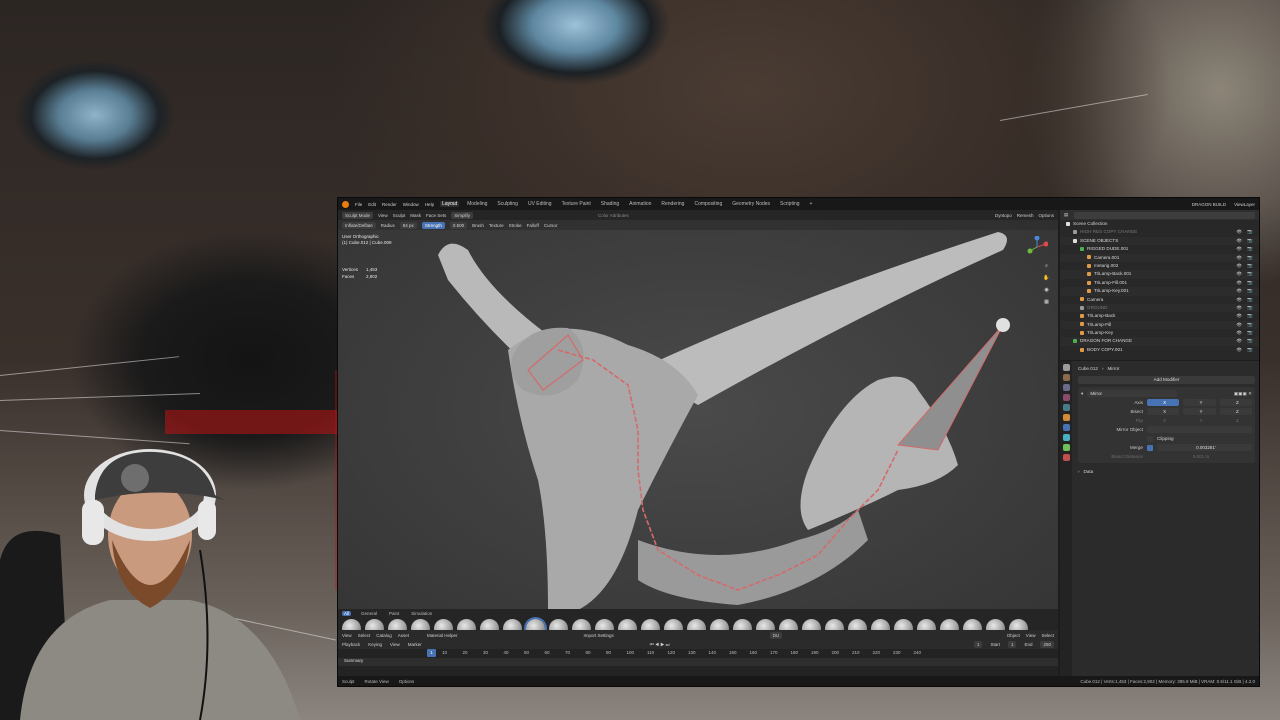 The image size is (1280, 720). I want to click on menu-edit: Edit, so click(372, 204).